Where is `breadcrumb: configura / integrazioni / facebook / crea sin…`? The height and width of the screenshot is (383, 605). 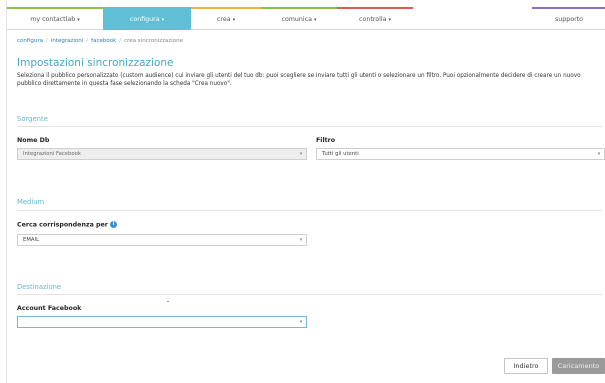 breadcrumb: configura / integrazioni / facebook / crea sin… is located at coordinates (100, 41).